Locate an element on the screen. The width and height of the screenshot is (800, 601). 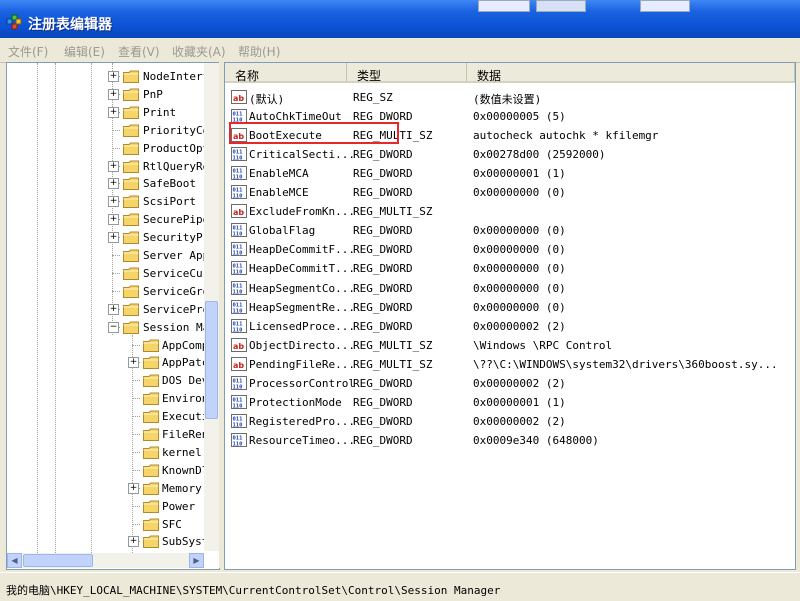
window-title: 注册表编辑器 is located at coordinates (70, 25).